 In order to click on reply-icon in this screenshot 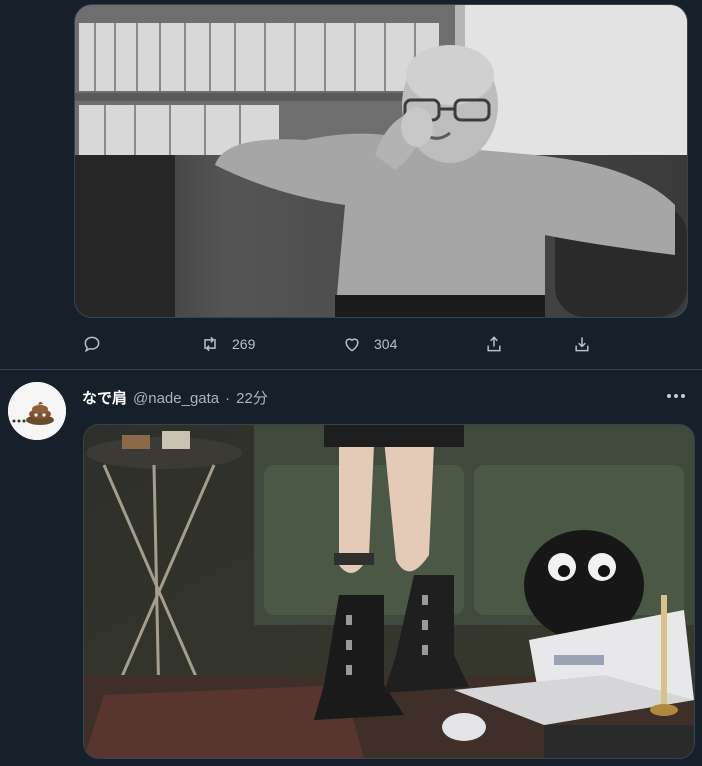, I will do `click(92, 344)`.